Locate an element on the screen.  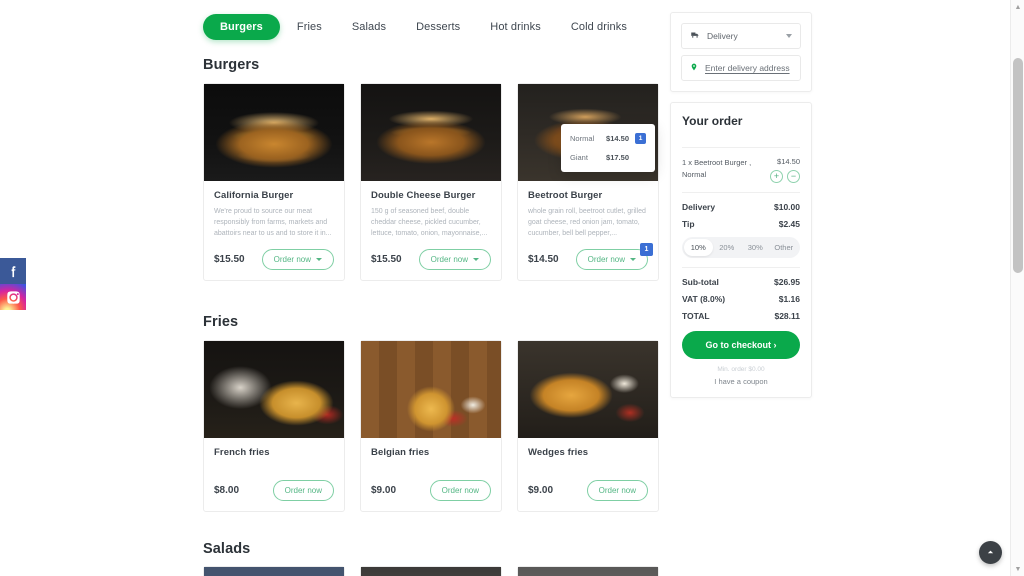
quantity-stepper: + − is located at coordinates (785, 176).